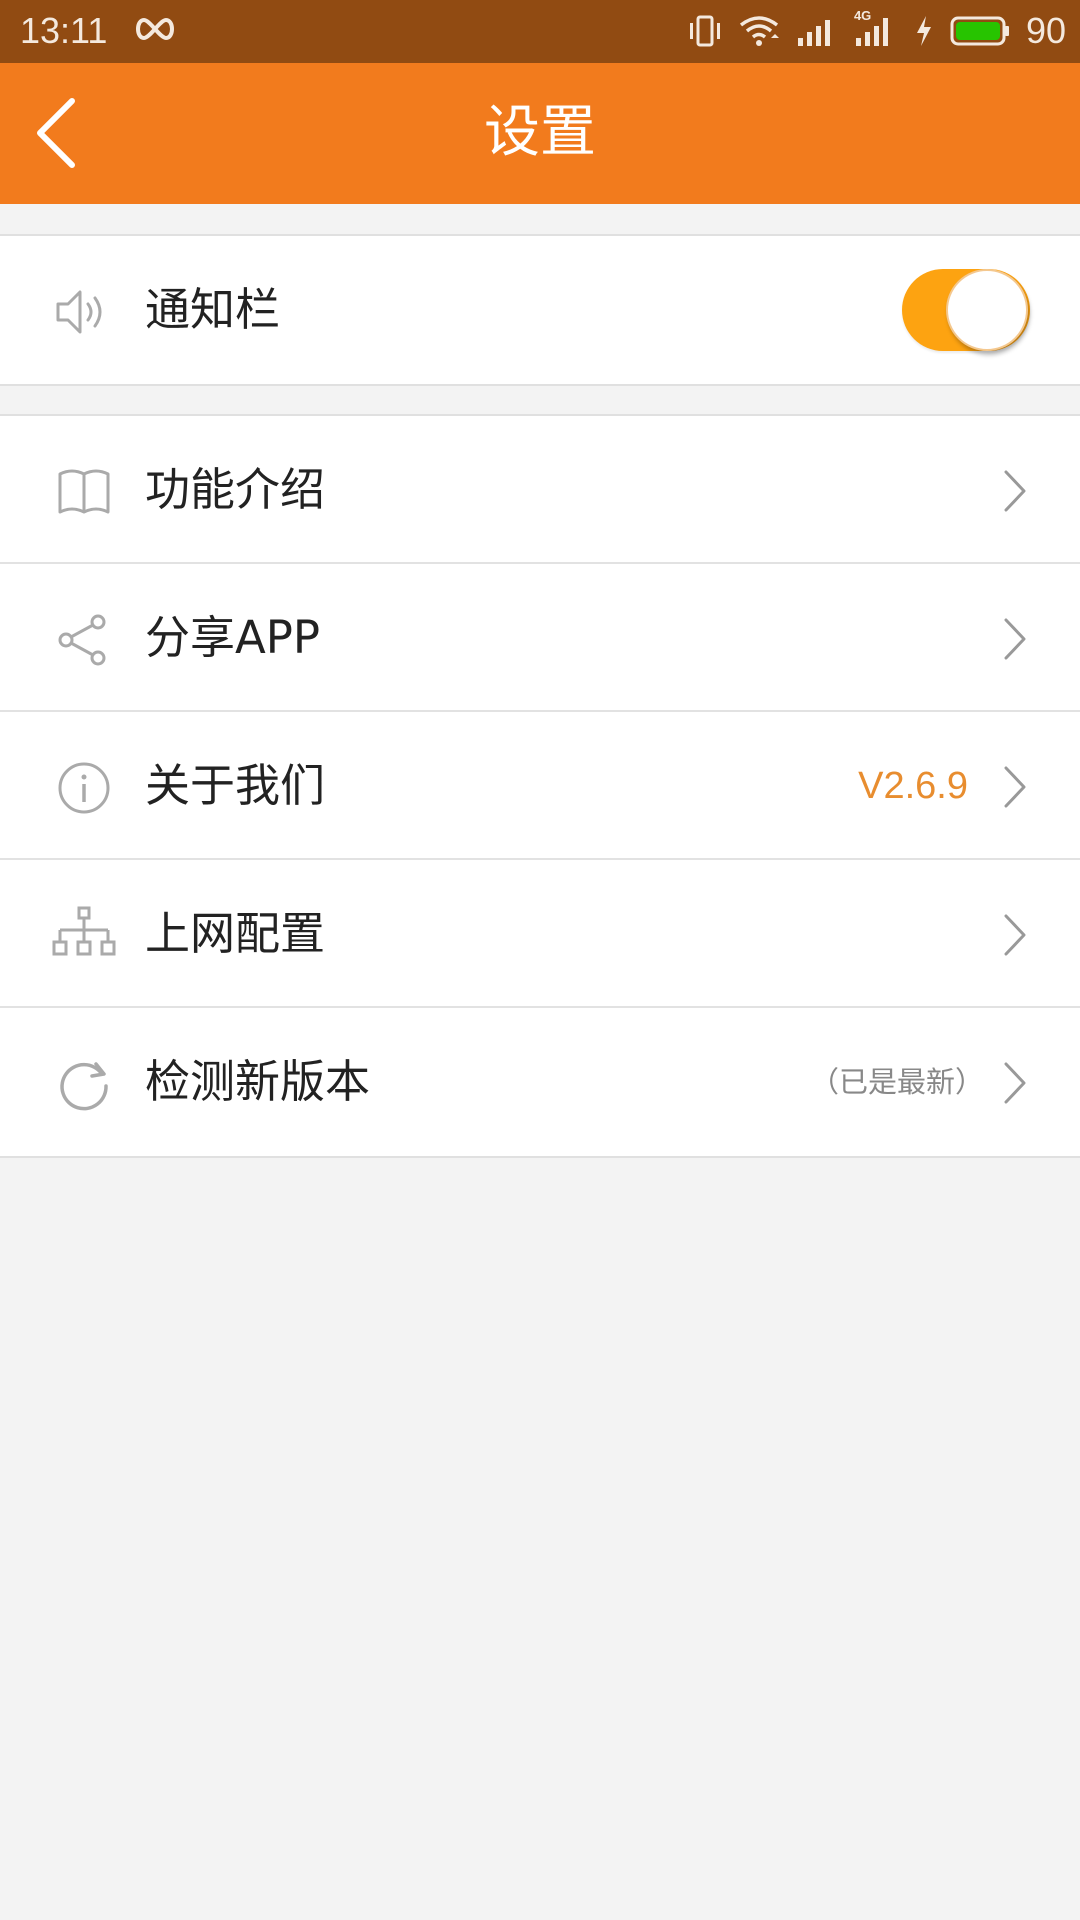  I want to click on refresh-icon, so click(84, 1086).